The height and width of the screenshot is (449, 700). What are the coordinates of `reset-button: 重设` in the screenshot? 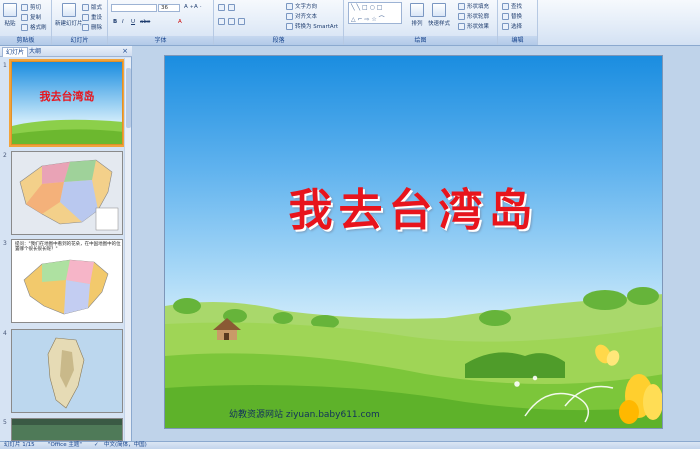 It's located at (92, 17).